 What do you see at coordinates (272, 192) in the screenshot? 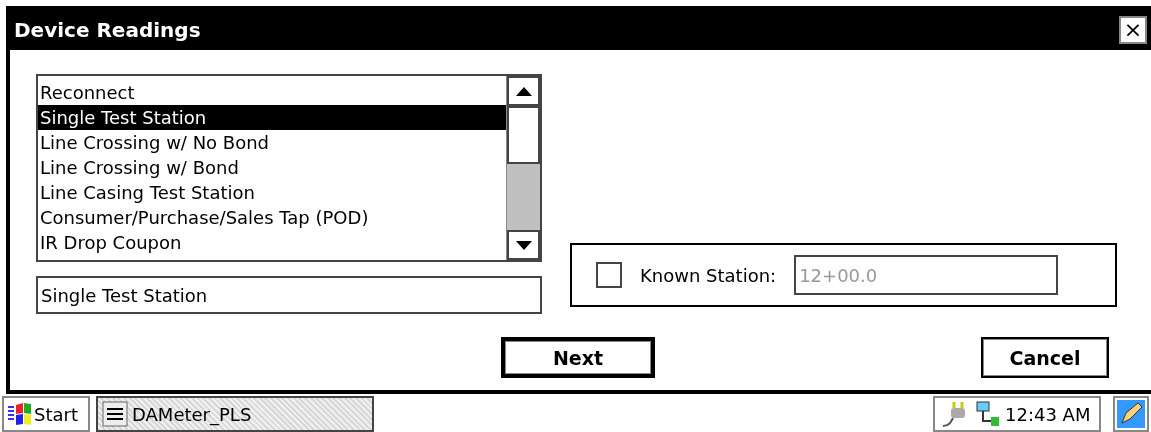
I see `list-item: Line Casing Test Station` at bounding box center [272, 192].